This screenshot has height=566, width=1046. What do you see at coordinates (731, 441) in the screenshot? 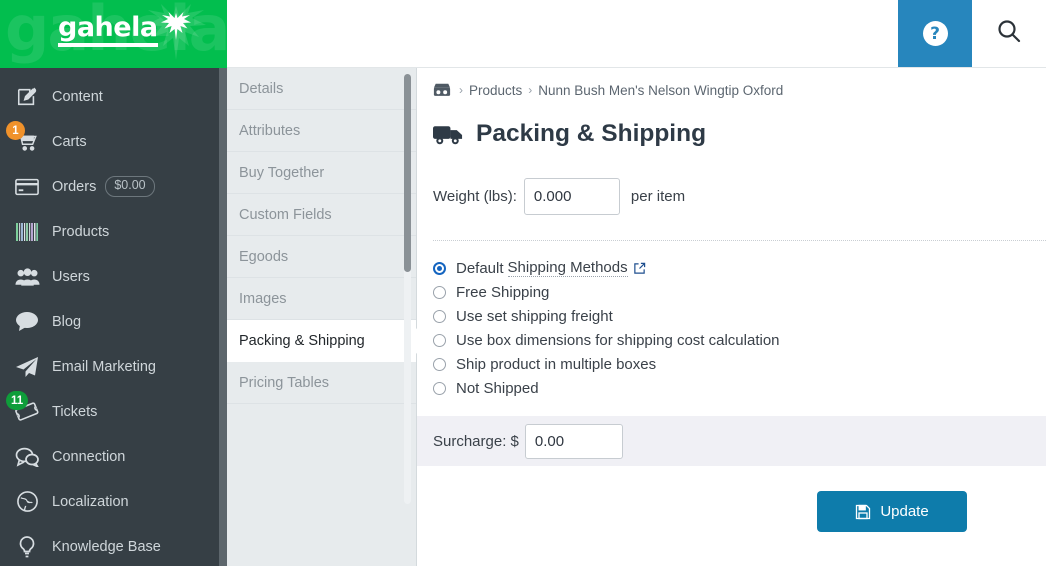
I see `surcharge-row: Surcharge: $` at bounding box center [731, 441].